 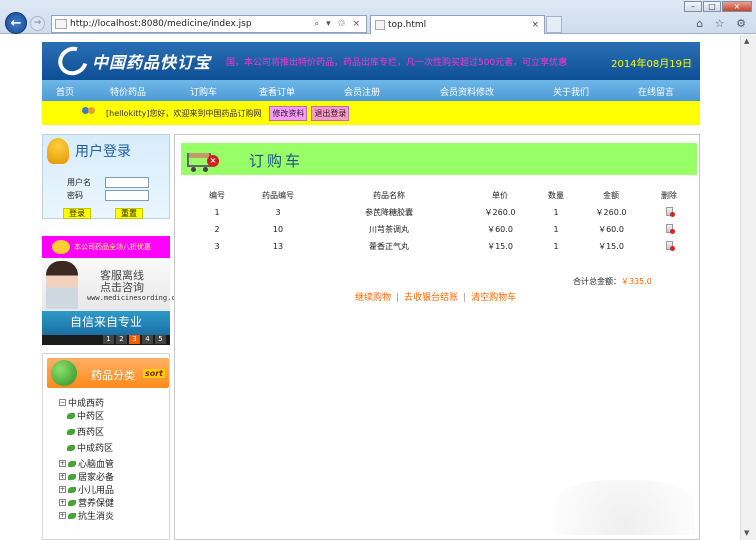 I want to click on tree-leaf: 西药区, so click(x=85, y=431).